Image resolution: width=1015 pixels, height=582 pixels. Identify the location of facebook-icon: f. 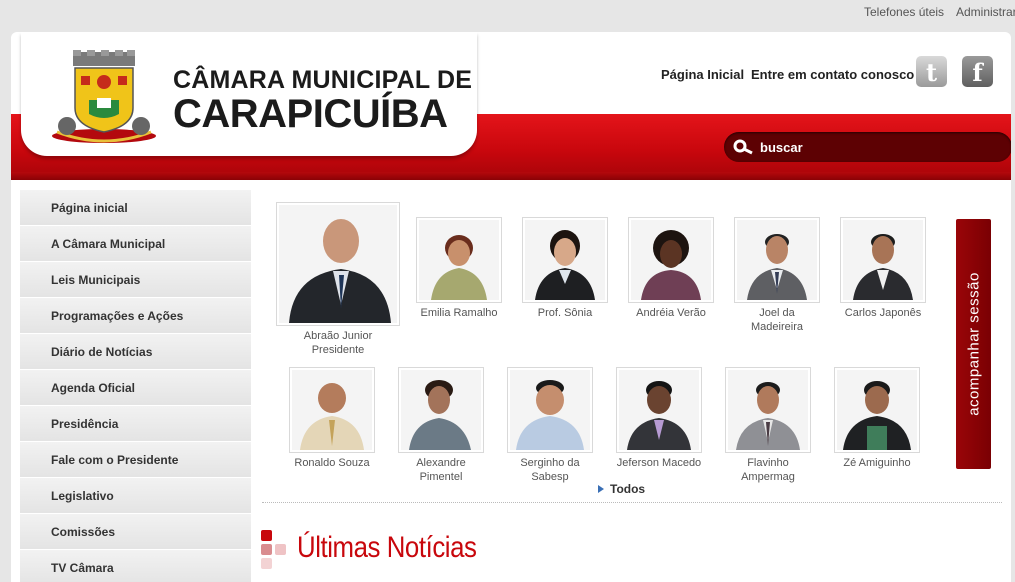
(977, 71).